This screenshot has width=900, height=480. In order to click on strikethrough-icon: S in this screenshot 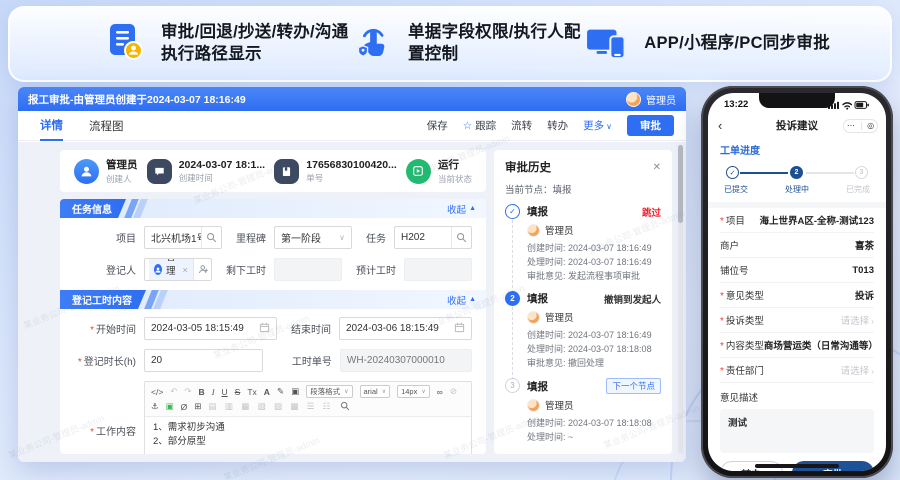, I will do `click(238, 392)`.